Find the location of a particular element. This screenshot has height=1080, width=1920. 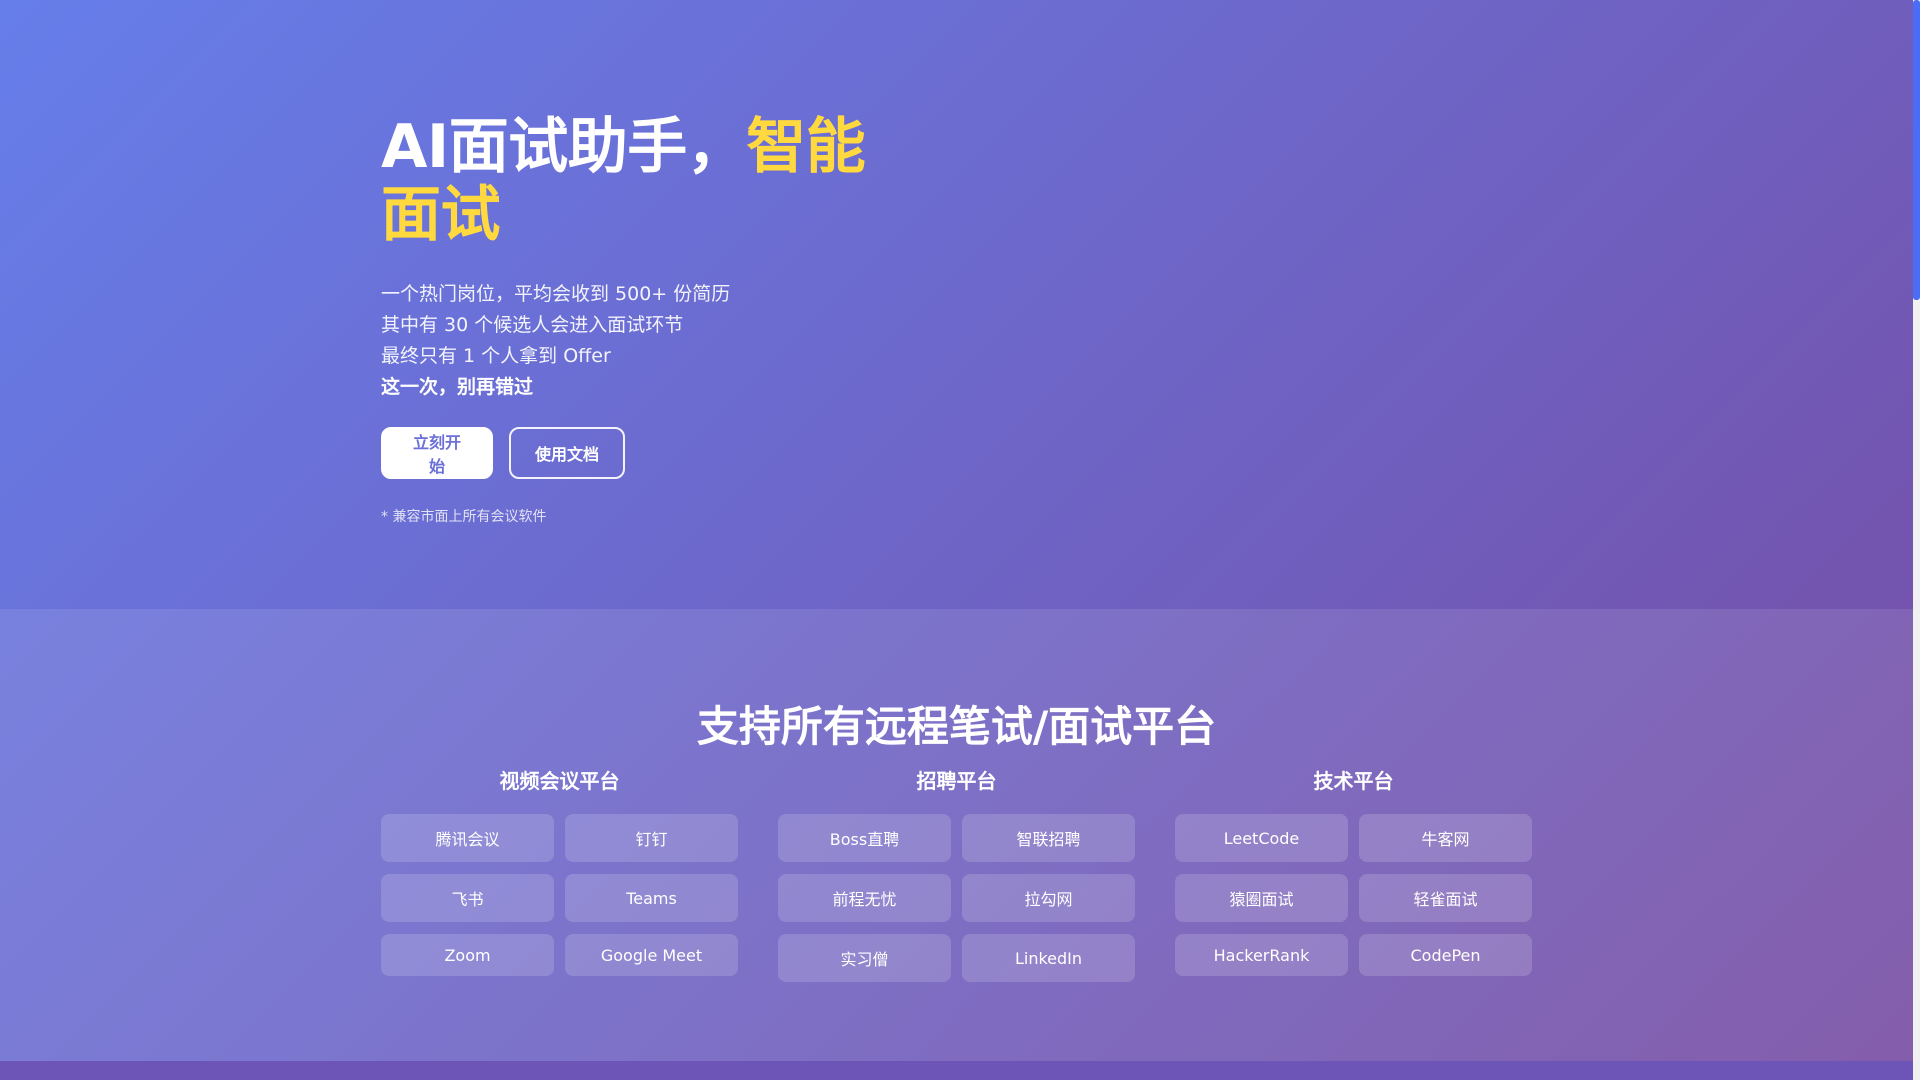

next-section-edge is located at coordinates (956, 1070).